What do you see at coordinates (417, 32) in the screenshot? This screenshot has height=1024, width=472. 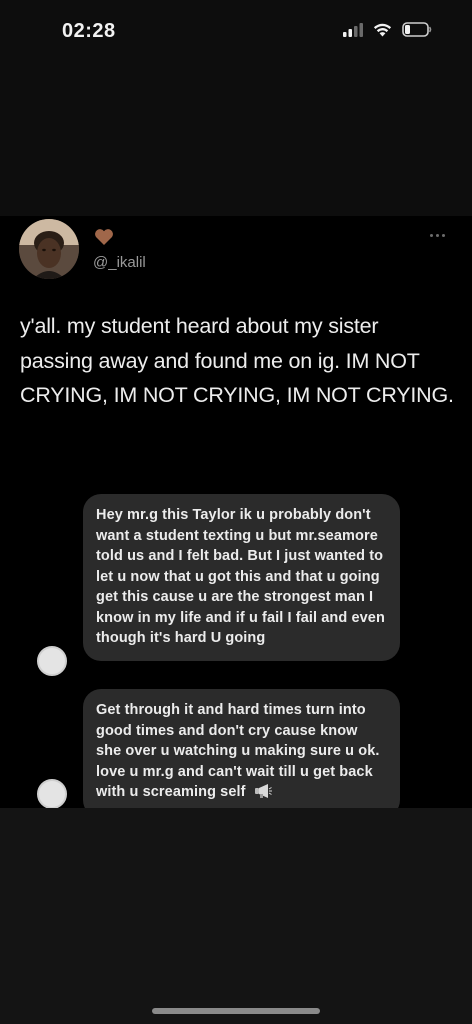 I see `battery-icon` at bounding box center [417, 32].